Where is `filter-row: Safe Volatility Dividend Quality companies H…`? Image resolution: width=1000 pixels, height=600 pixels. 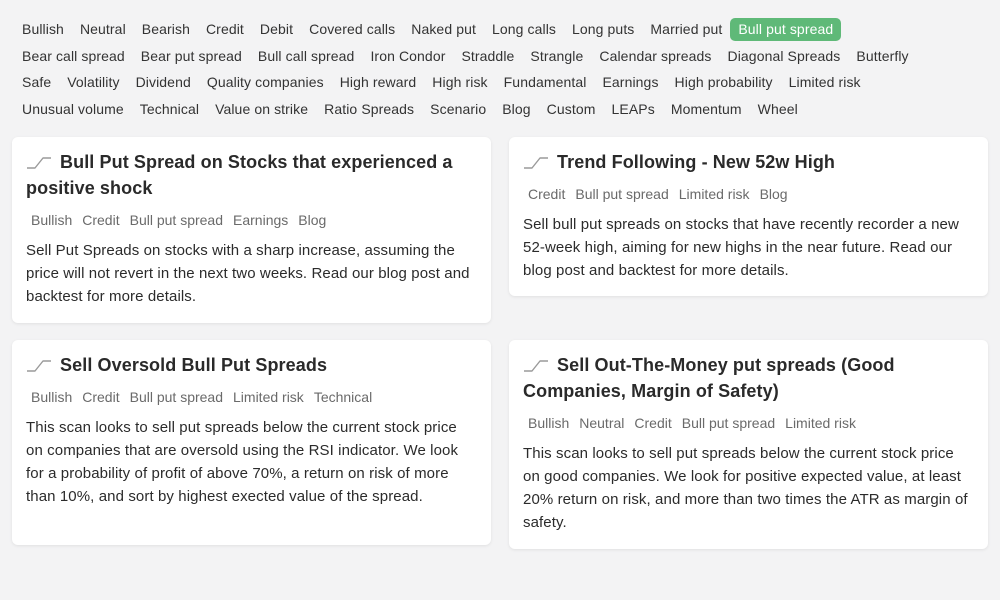
filter-row: Safe Volatility Dividend Quality companies H… is located at coordinates (504, 82).